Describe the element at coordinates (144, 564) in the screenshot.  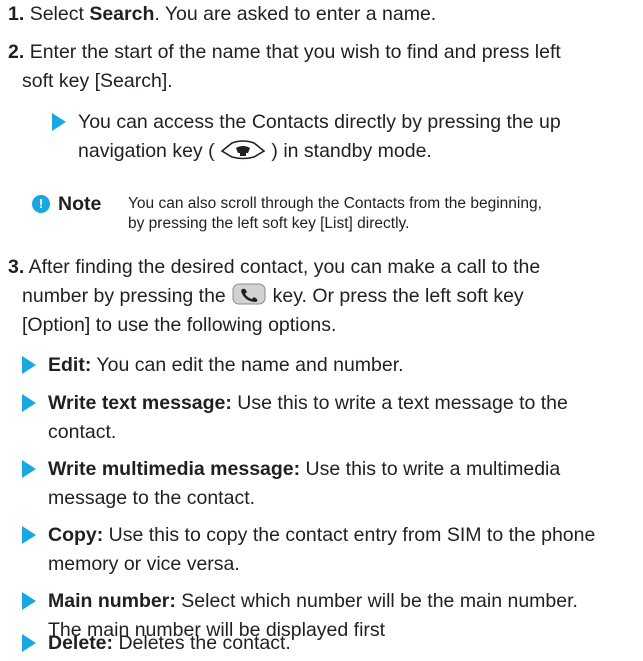
I see `option-desc-line-2: memory or vice versa.` at that location.